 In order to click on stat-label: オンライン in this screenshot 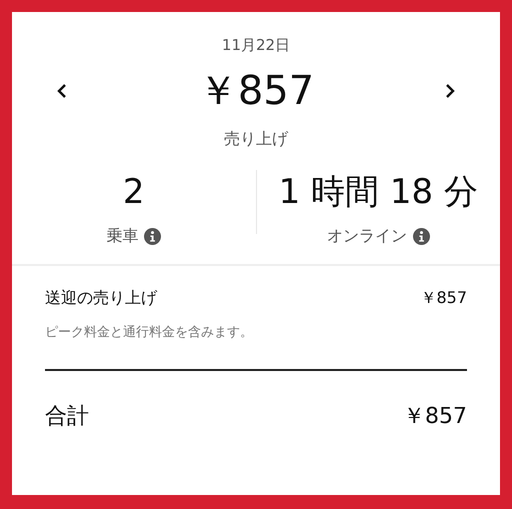, I will do `click(366, 236)`.